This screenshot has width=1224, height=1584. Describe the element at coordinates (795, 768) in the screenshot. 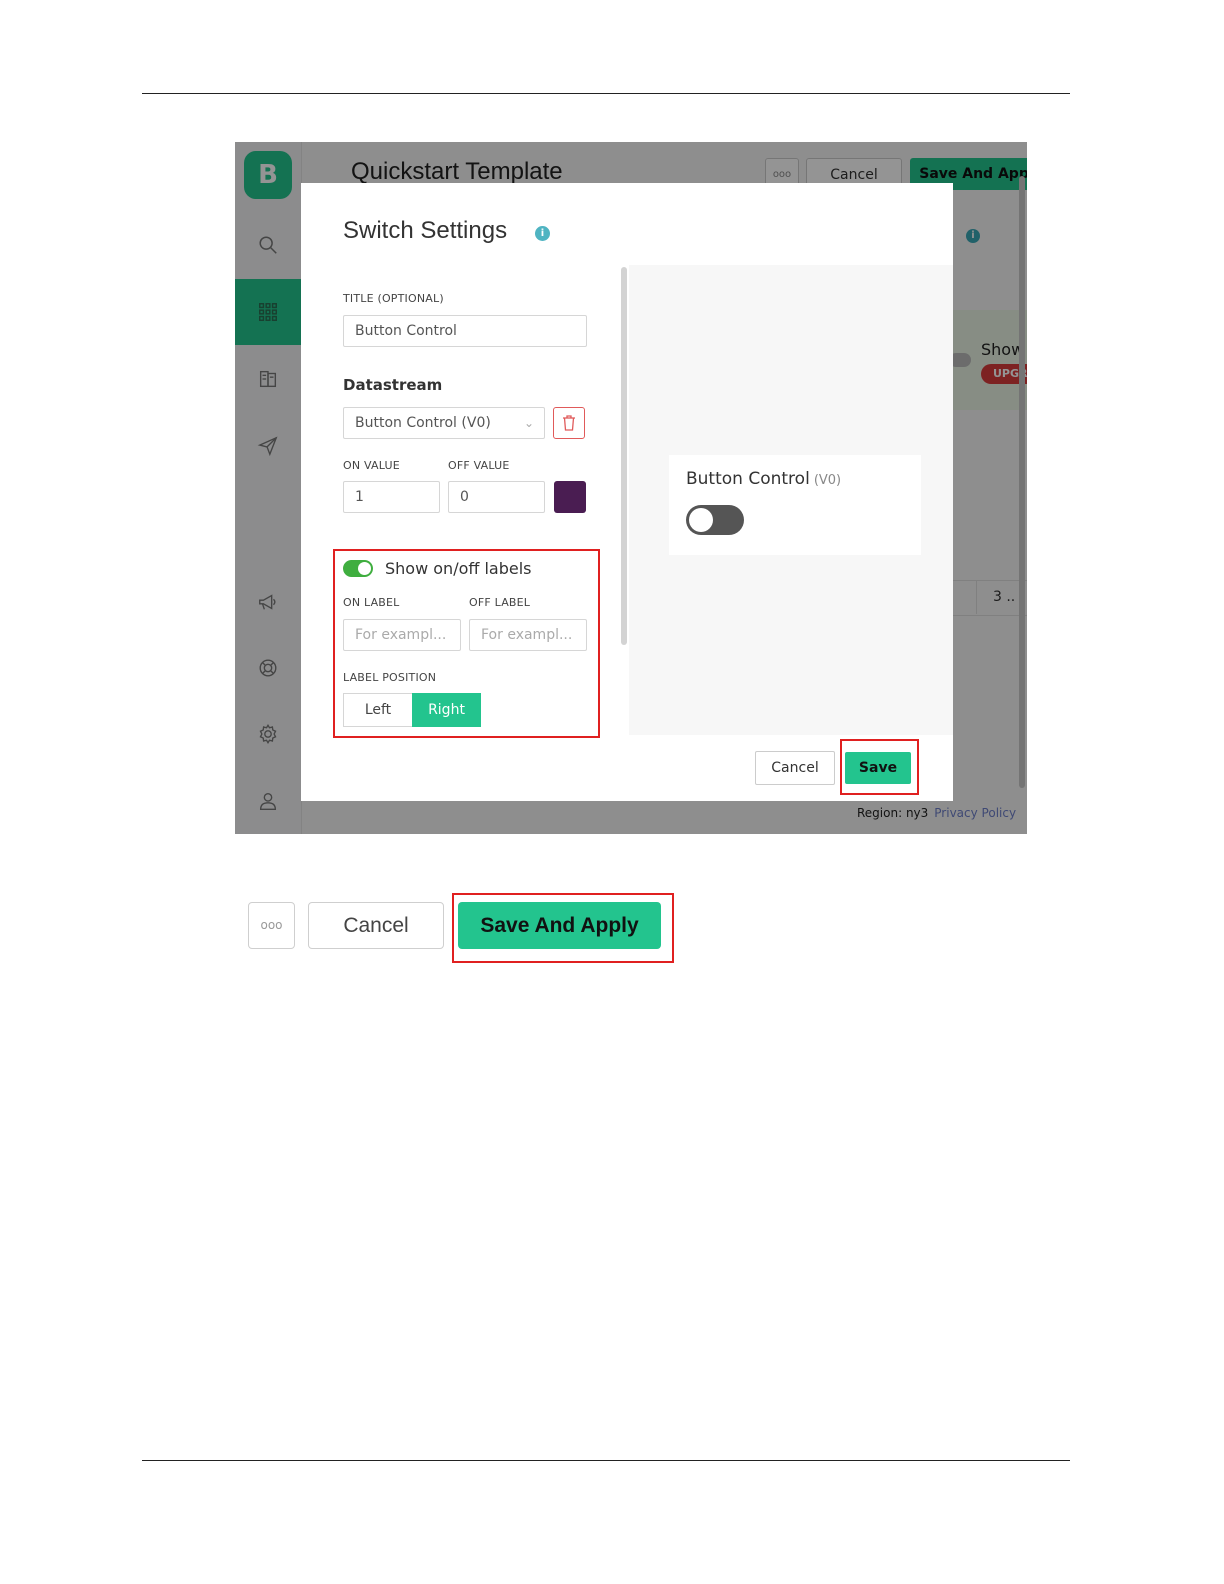

I see `modal-cancel-button: Cancel` at that location.